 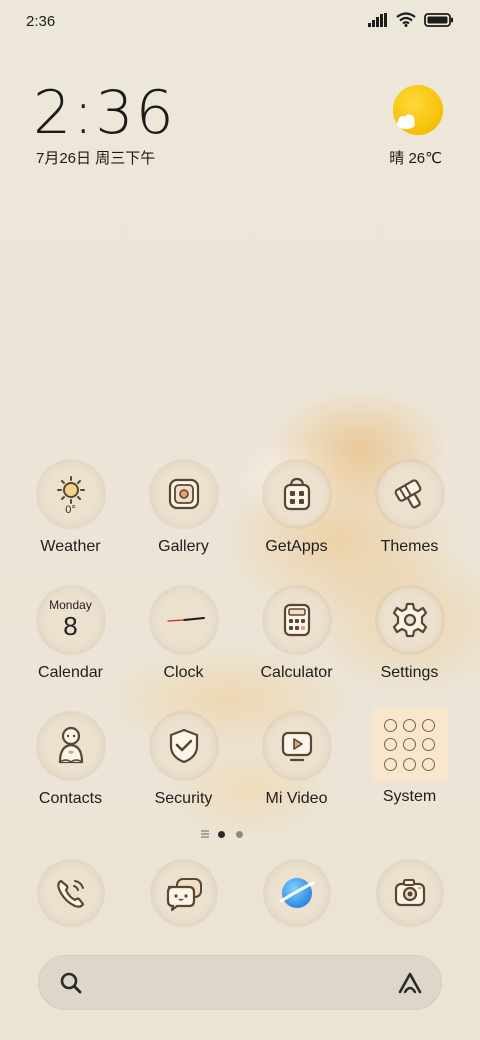 I want to click on calculator-icon, so click(x=296, y=620).